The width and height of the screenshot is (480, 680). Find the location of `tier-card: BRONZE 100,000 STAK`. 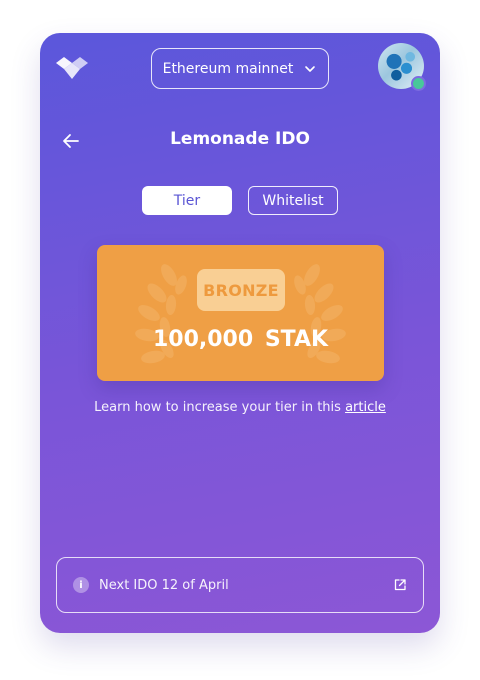

tier-card: BRONZE 100,000 STAK is located at coordinates (240, 313).